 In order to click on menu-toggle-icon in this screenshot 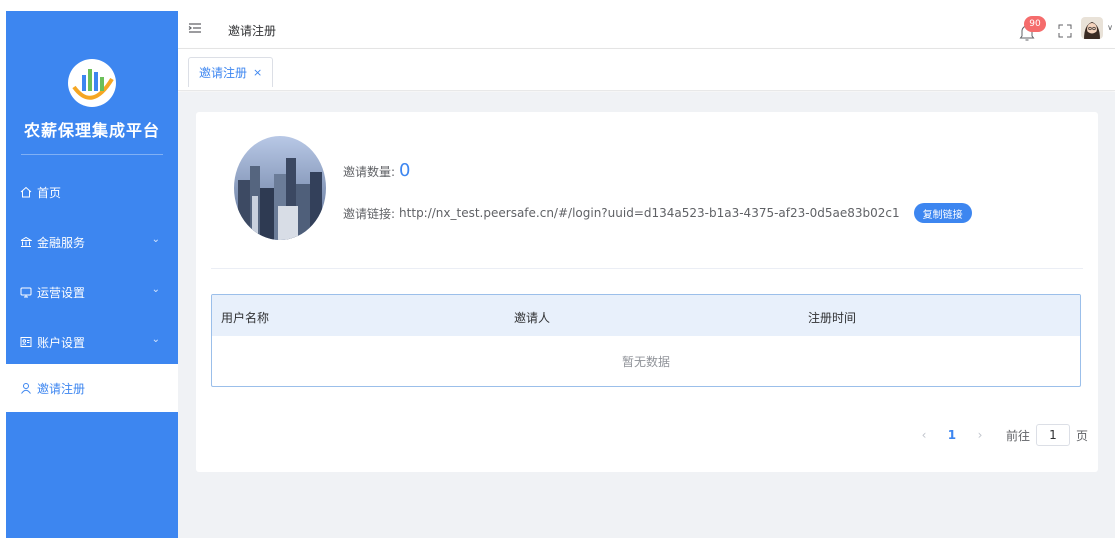, I will do `click(195, 28)`.